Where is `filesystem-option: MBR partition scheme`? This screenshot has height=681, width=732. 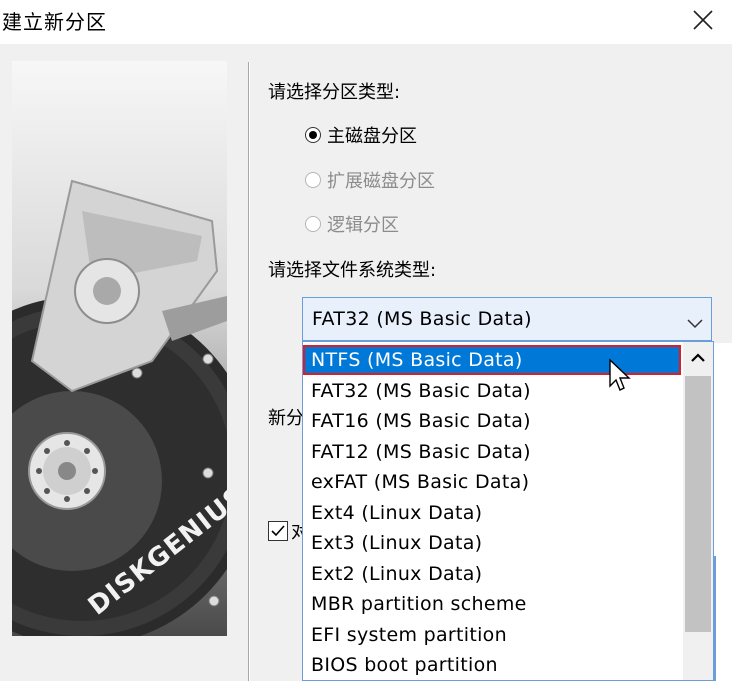 filesystem-option: MBR partition scheme is located at coordinates (492, 604).